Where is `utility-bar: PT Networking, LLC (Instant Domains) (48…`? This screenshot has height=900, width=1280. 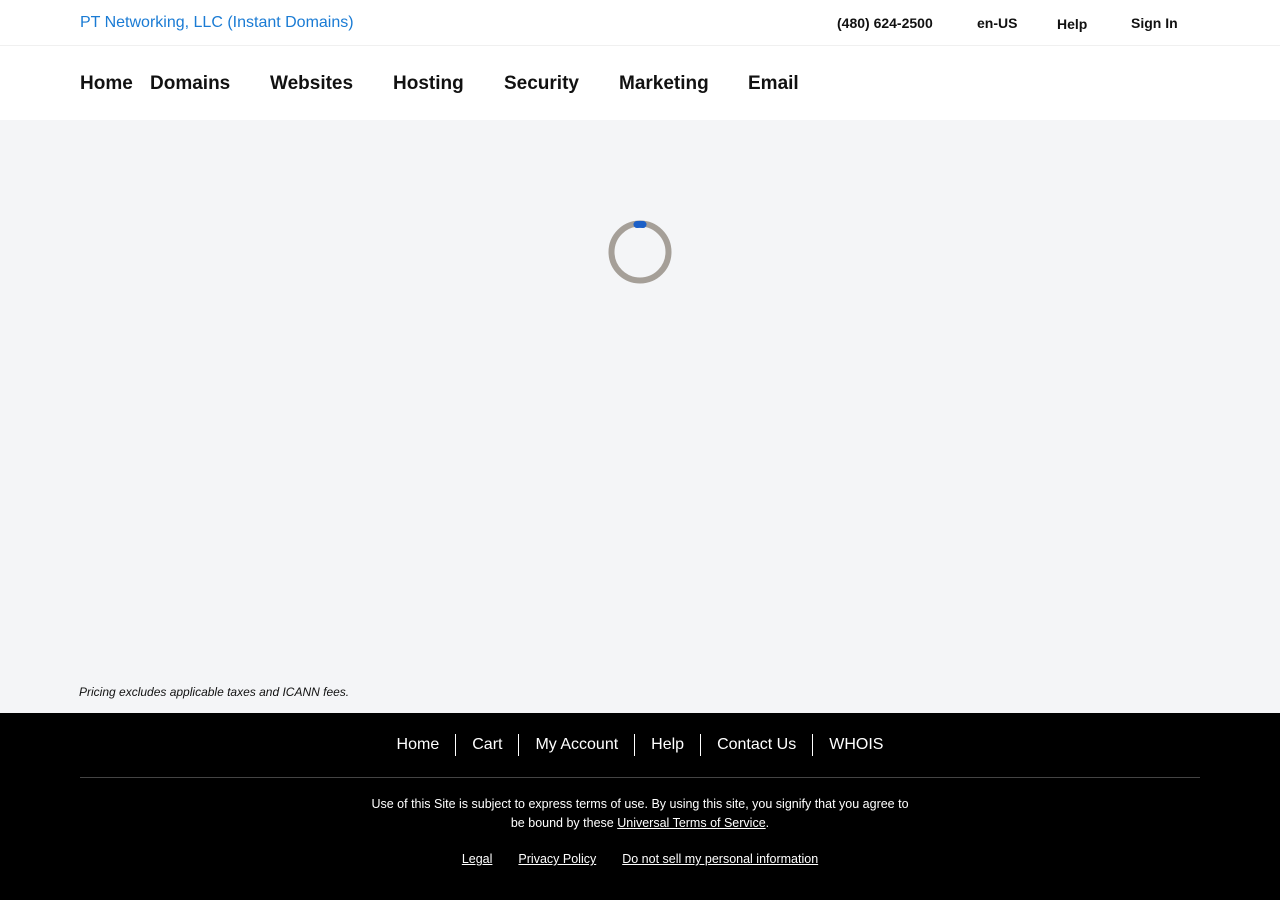
utility-bar: PT Networking, LLC (Instant Domains) (48… is located at coordinates (640, 23).